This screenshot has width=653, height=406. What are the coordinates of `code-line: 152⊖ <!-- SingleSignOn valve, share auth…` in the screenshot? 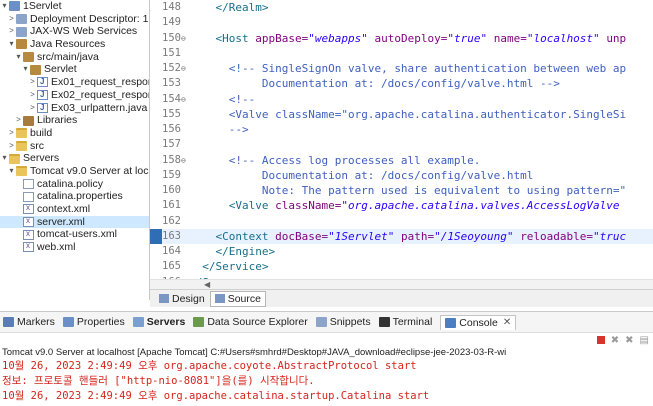 It's located at (401, 69).